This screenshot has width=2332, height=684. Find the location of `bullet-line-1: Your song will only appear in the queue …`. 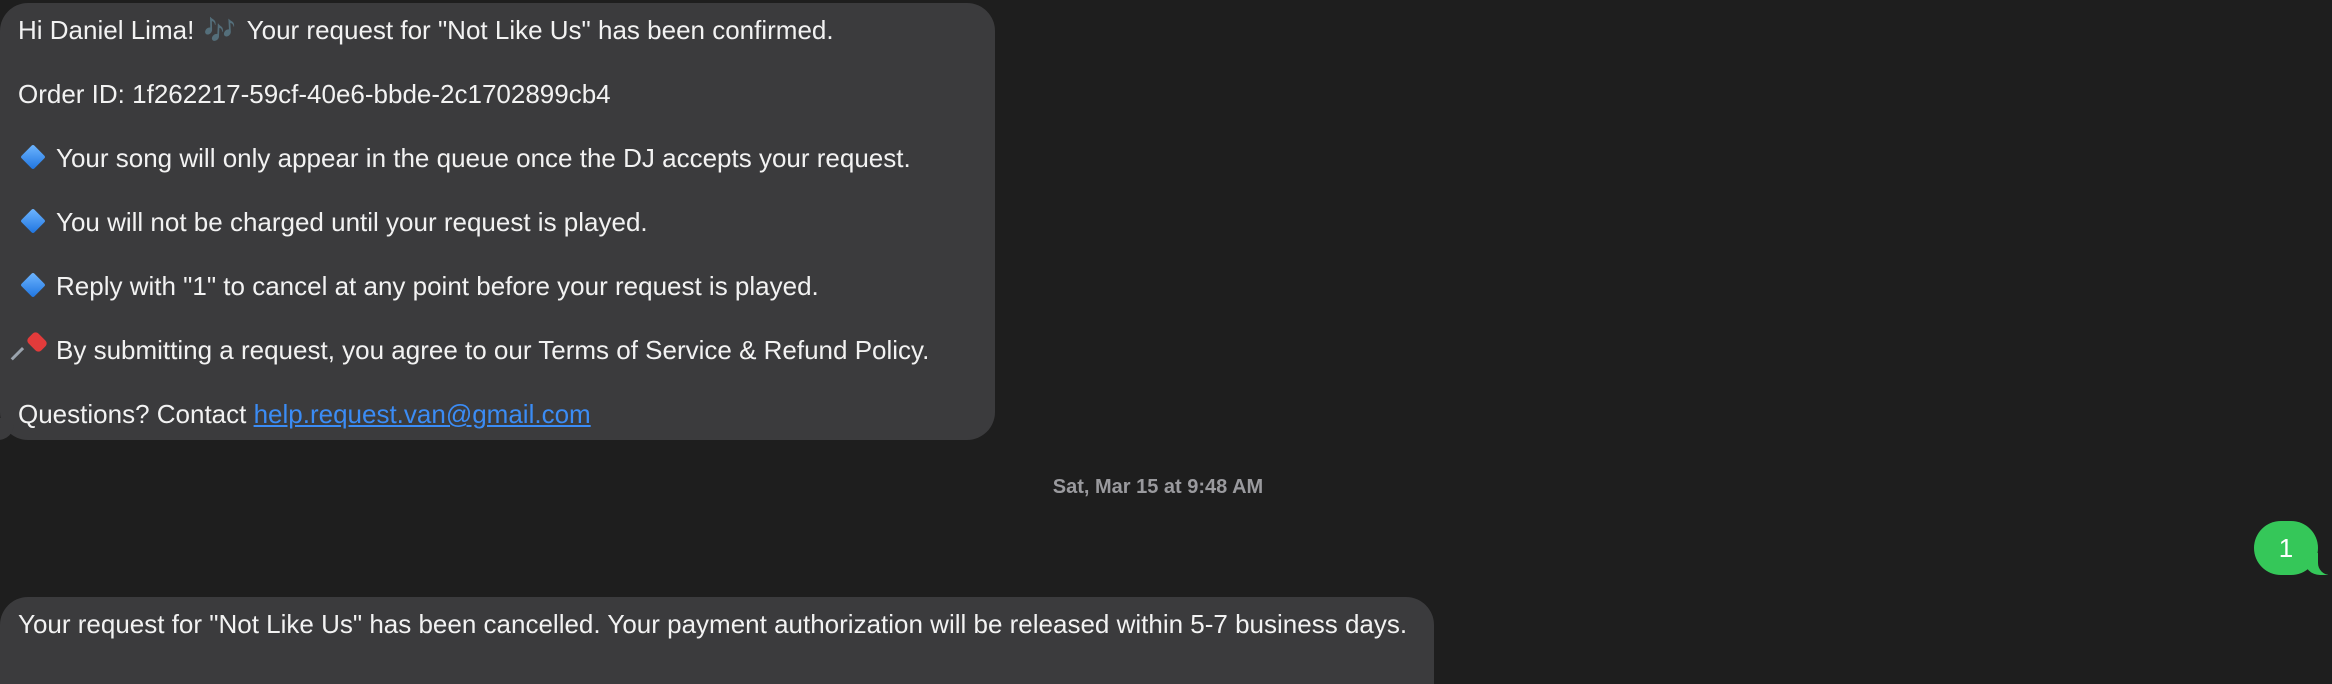

bullet-line-1: Your song will only appear in the queue … is located at coordinates (464, 158).